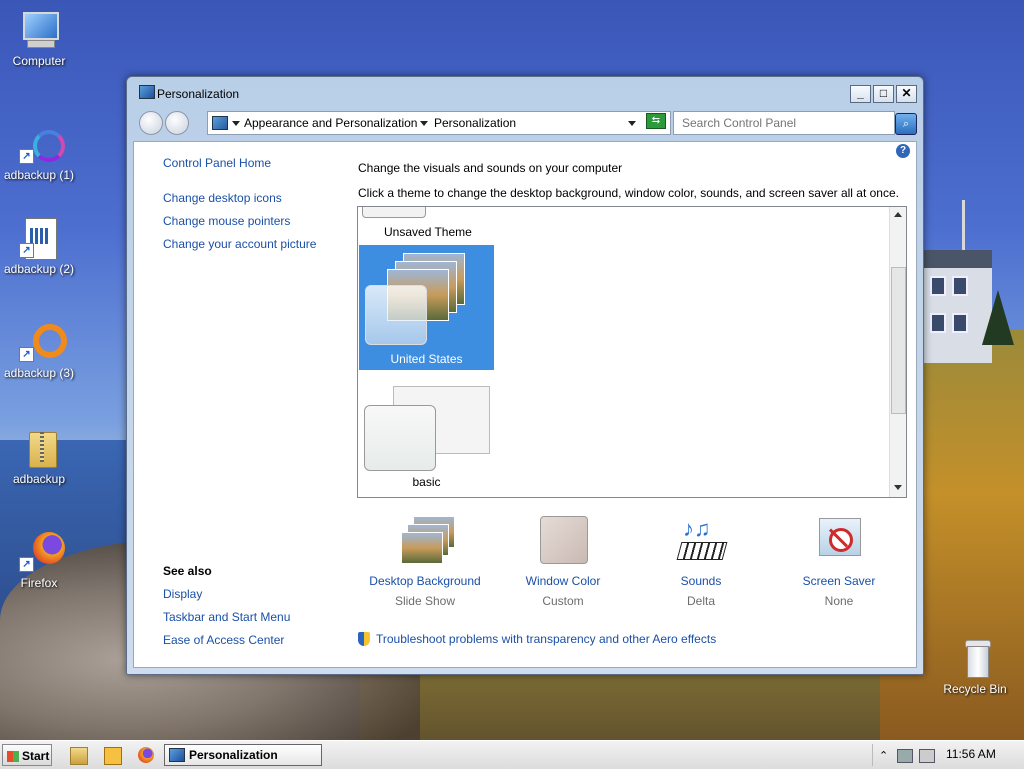  Describe the element at coordinates (563, 581) in the screenshot. I see `setting-name: Window Color` at that location.